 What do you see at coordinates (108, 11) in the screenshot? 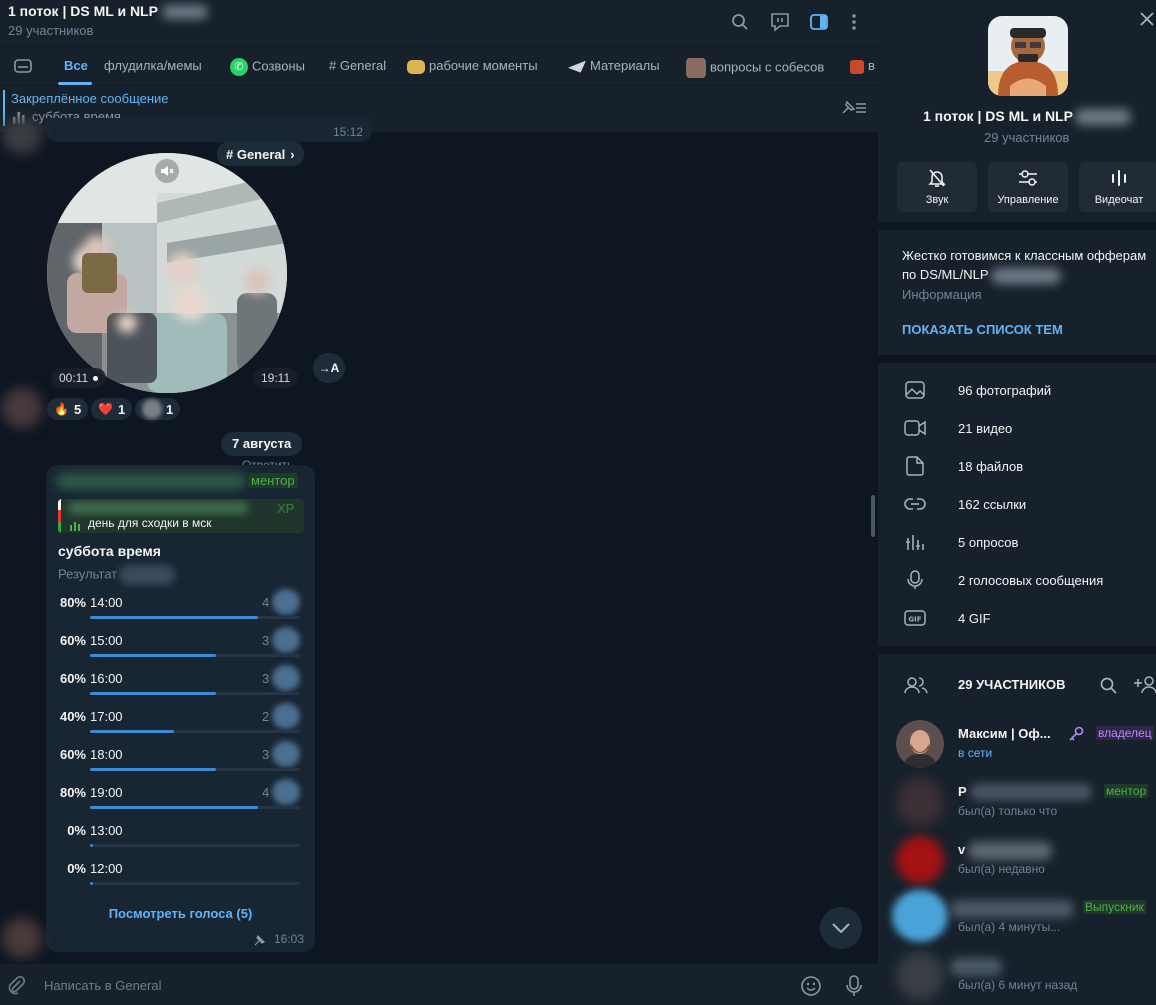
I see `chat-title-wrap: 1 поток | DS ML и NLP` at bounding box center [108, 11].